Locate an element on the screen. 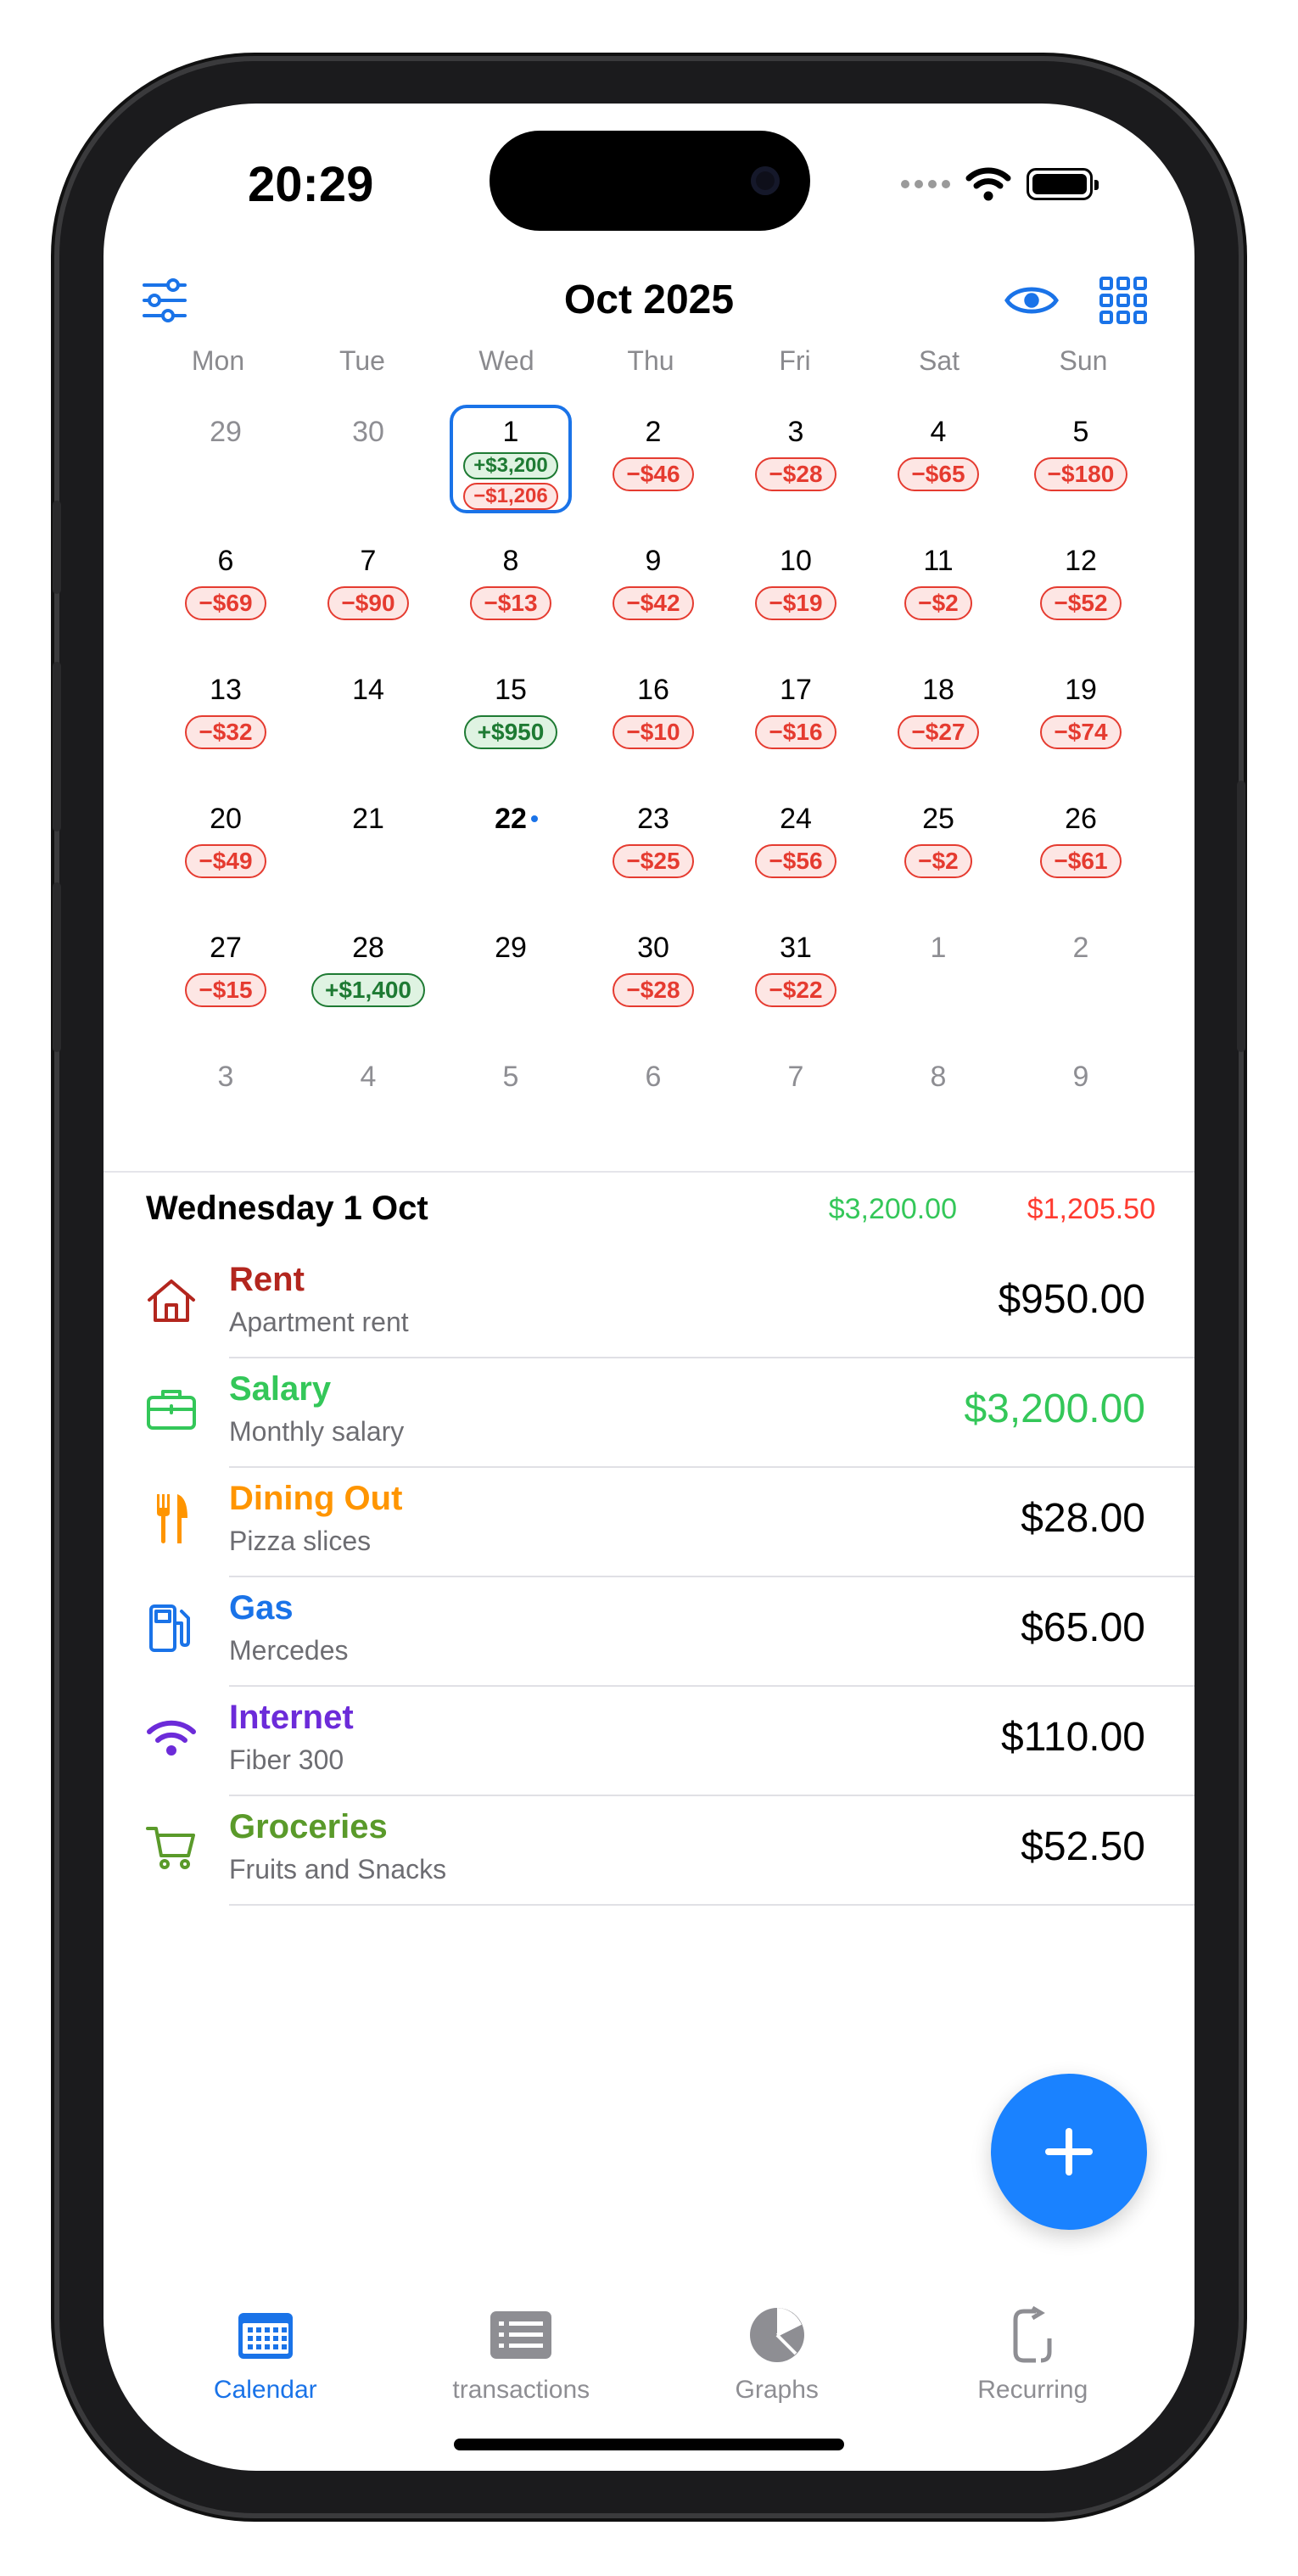 The height and width of the screenshot is (2576, 1298). calendar-day: 14 is located at coordinates (368, 718).